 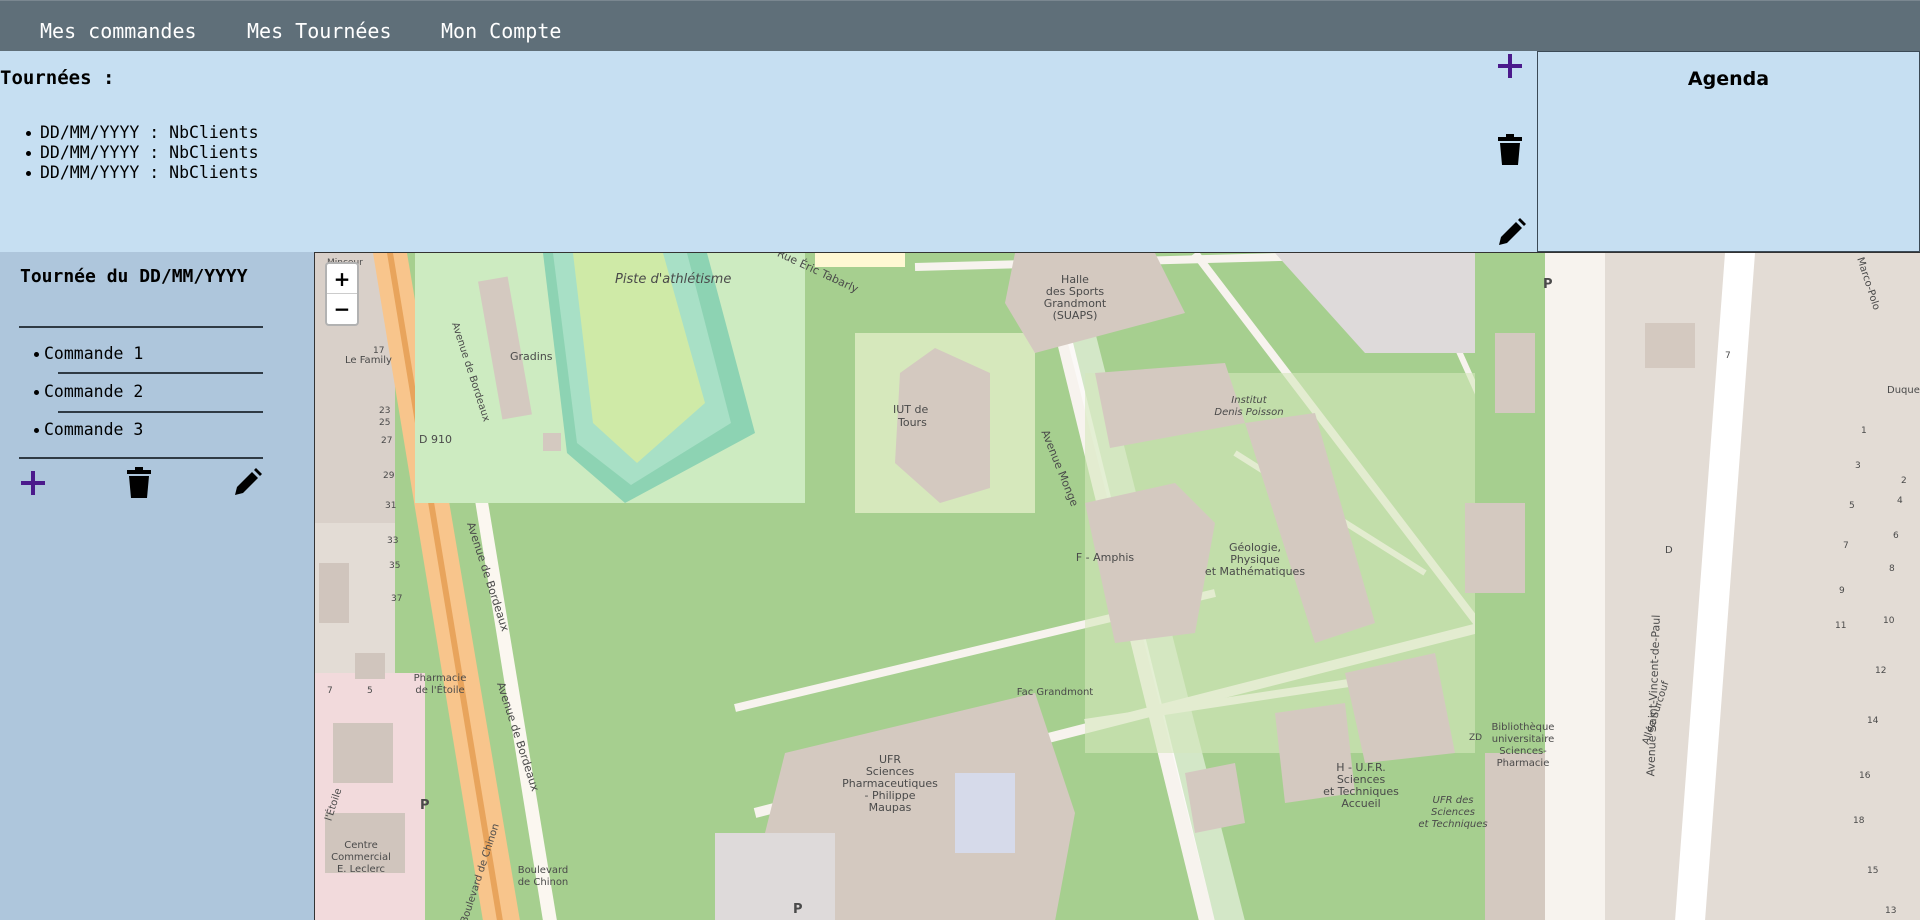 I want to click on house-number: 15, so click(x=1872, y=871).